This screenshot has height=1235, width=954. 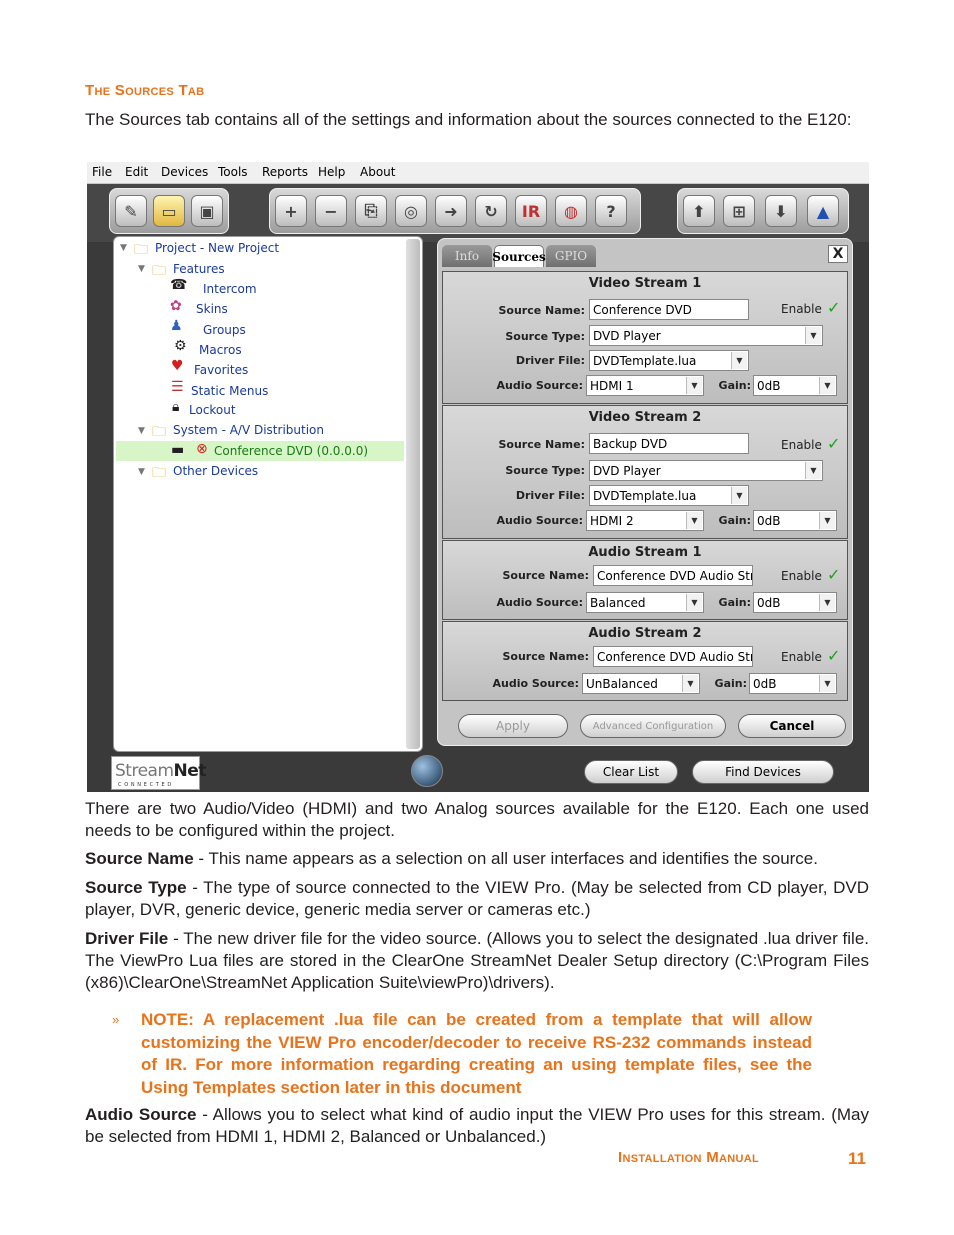 What do you see at coordinates (653, 726) in the screenshot?
I see `advanced-configuration-button: Advanced Configuration` at bounding box center [653, 726].